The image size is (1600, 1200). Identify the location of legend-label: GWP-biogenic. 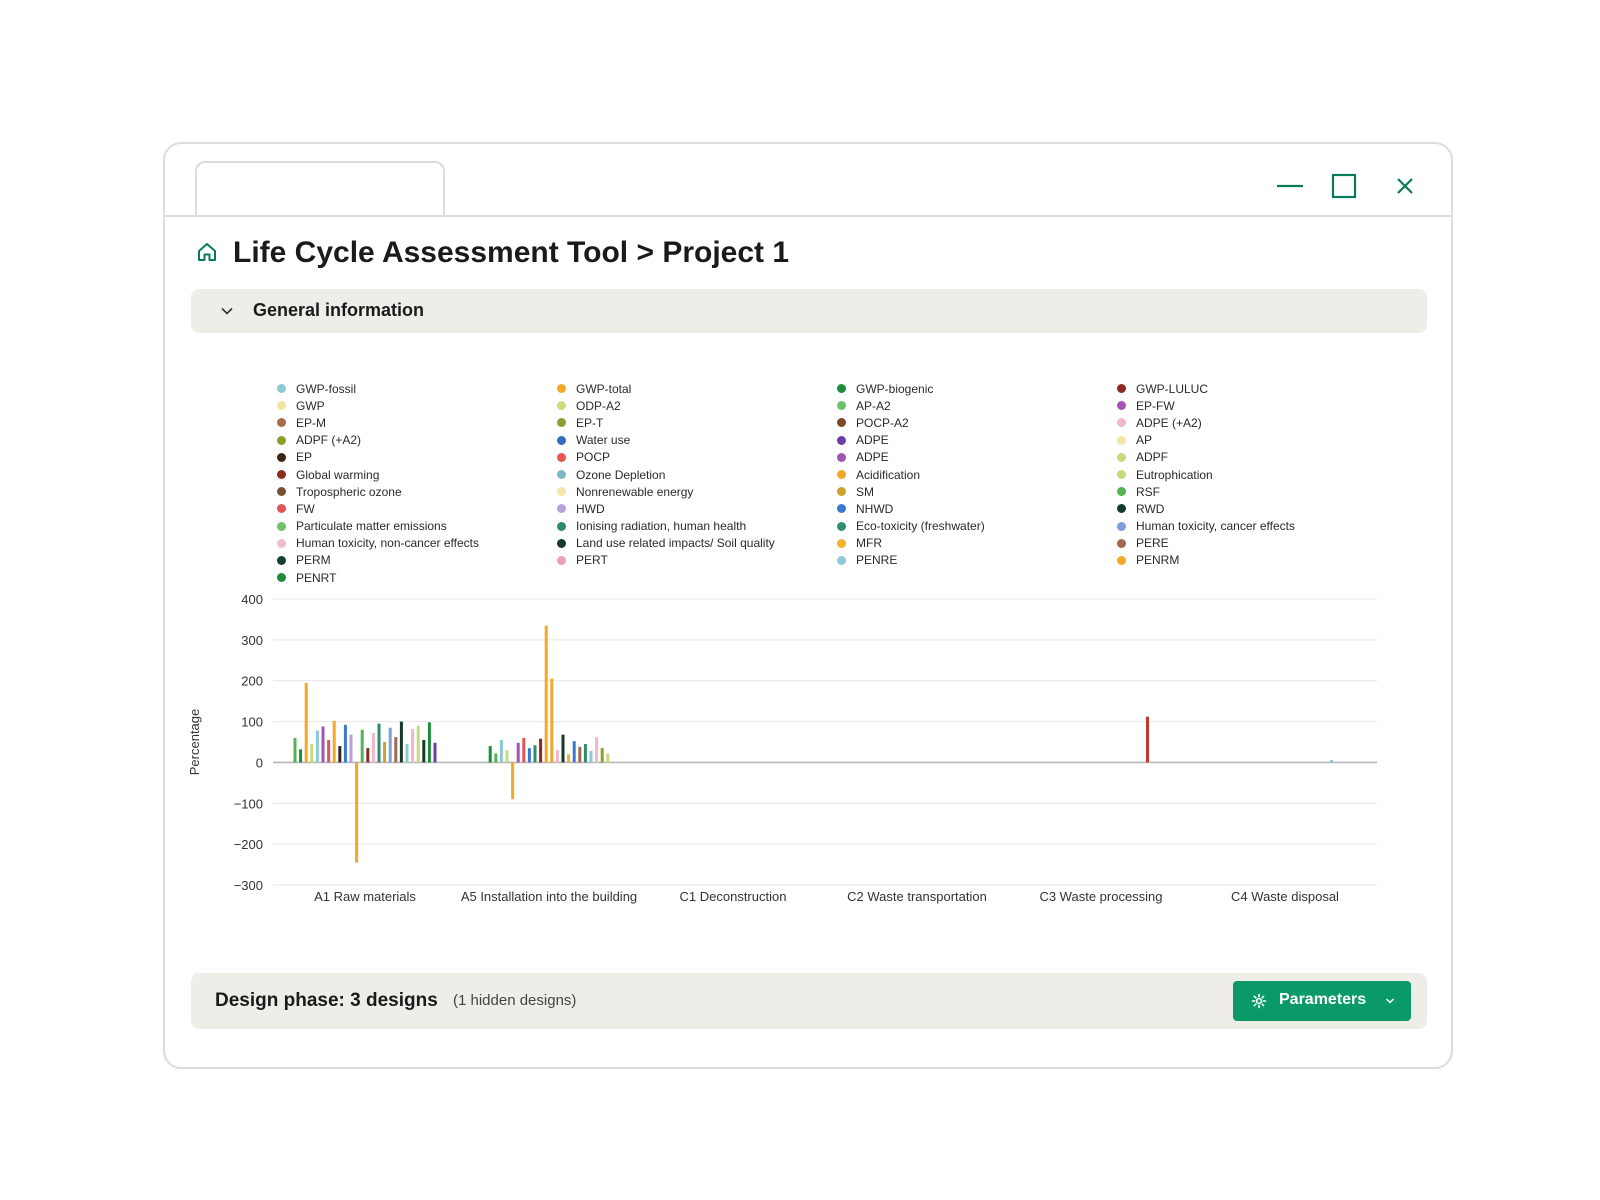
(895, 388).